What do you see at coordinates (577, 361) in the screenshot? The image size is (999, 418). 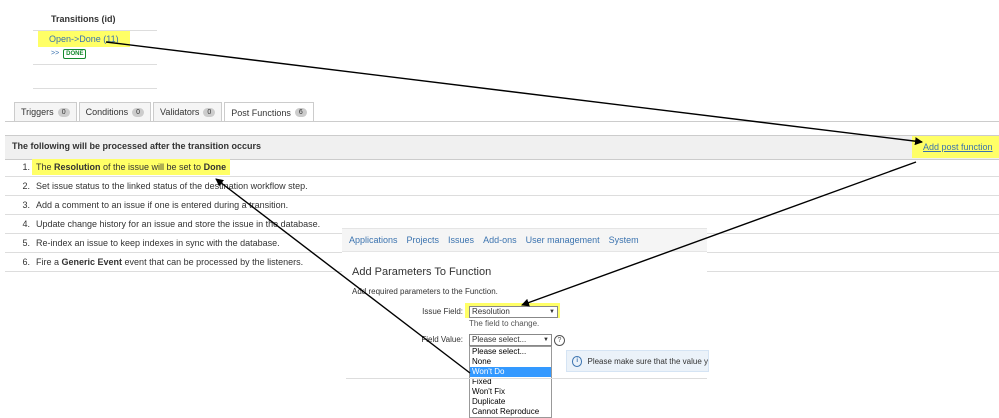 I see `info-icon: i` at bounding box center [577, 361].